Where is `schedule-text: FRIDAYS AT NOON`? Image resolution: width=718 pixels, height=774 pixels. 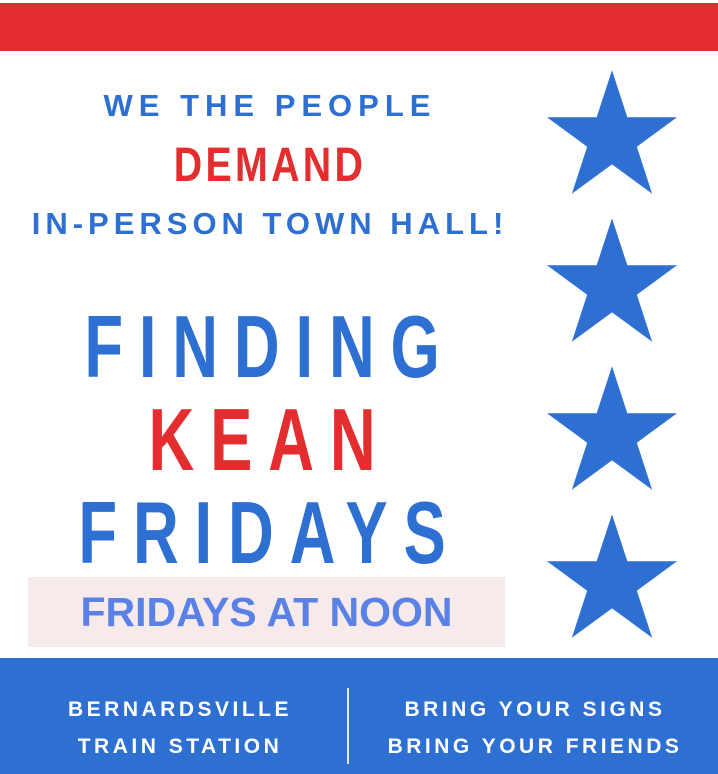 schedule-text: FRIDAYS AT NOON is located at coordinates (266, 612).